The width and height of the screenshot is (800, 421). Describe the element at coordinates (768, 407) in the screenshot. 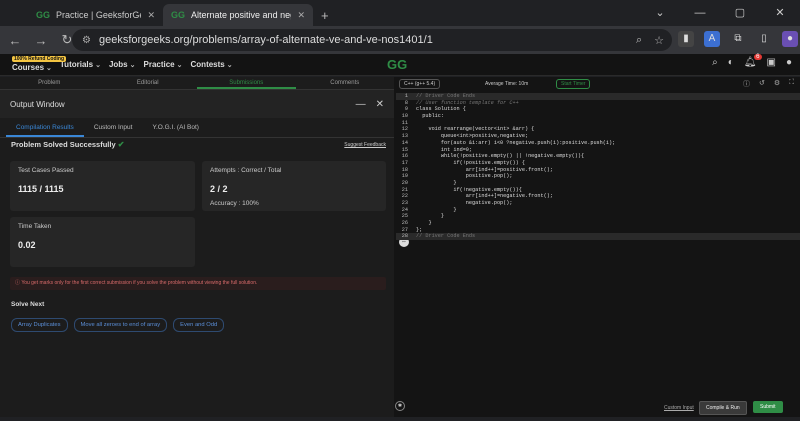

I see `submit-button: Submit` at that location.